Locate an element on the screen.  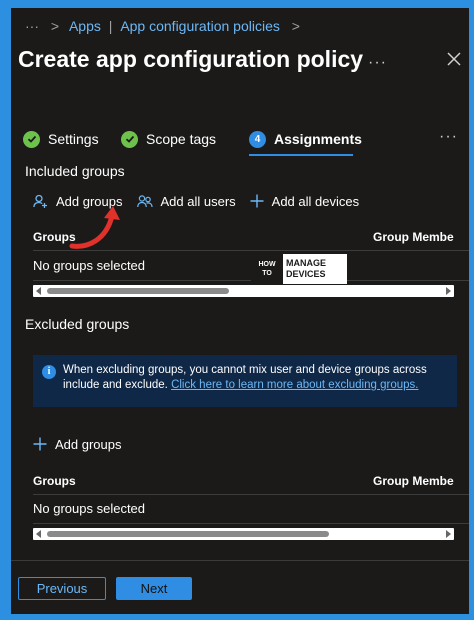
add-all-devices-button: Add all devices is located at coordinates (304, 201).